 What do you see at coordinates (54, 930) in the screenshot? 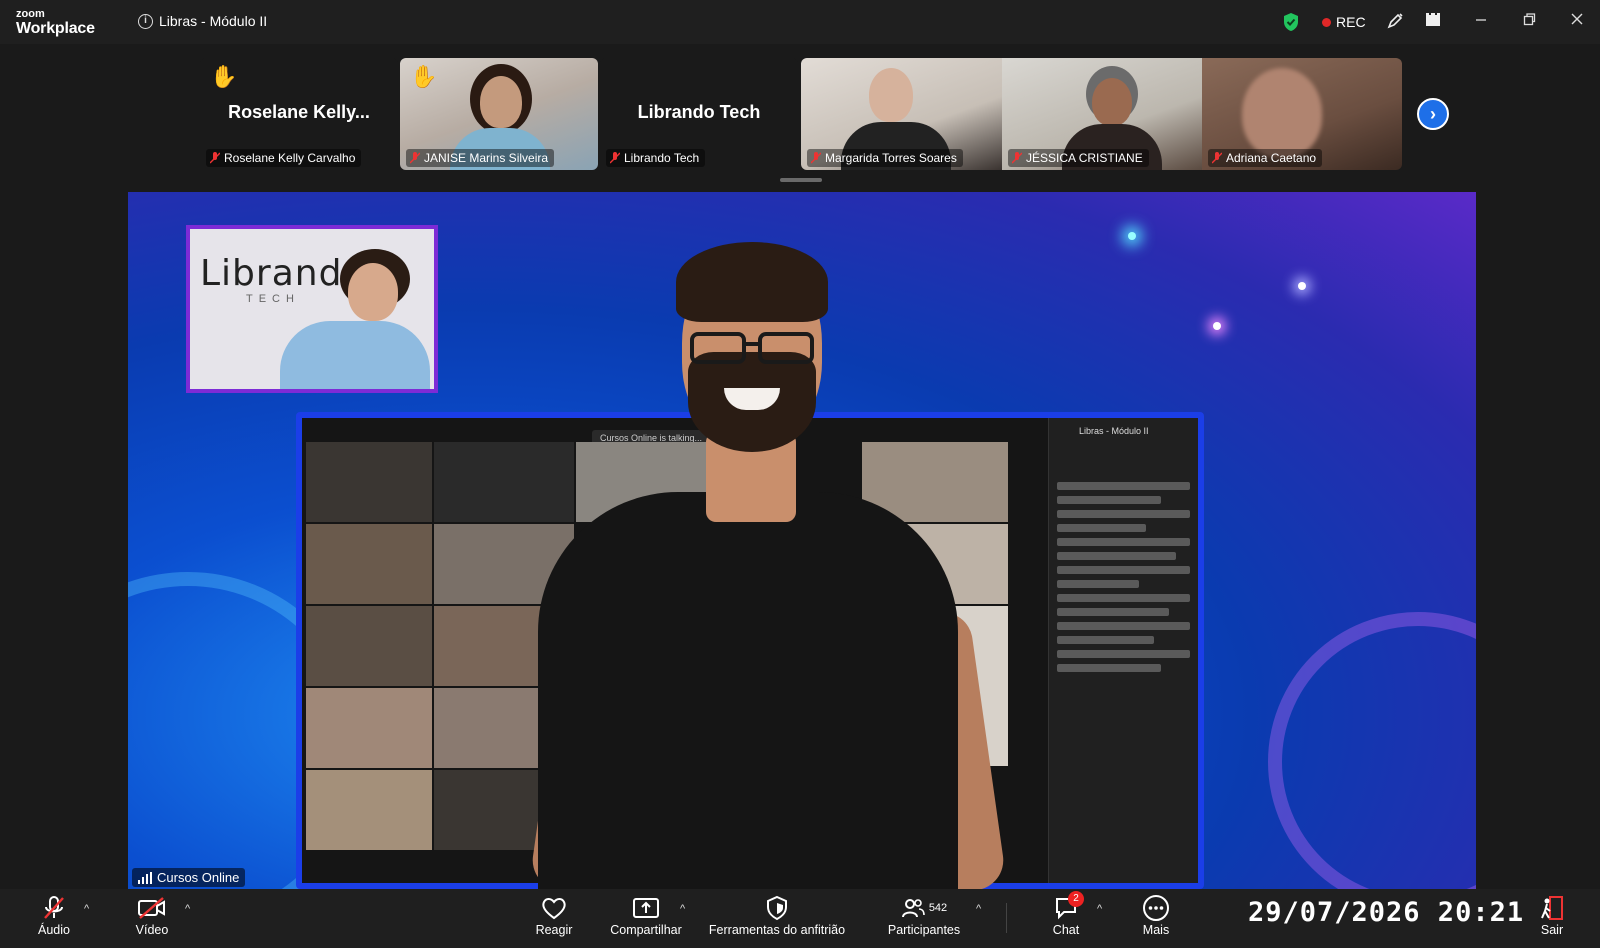
I see `audio-label: Áudio` at bounding box center [54, 930].